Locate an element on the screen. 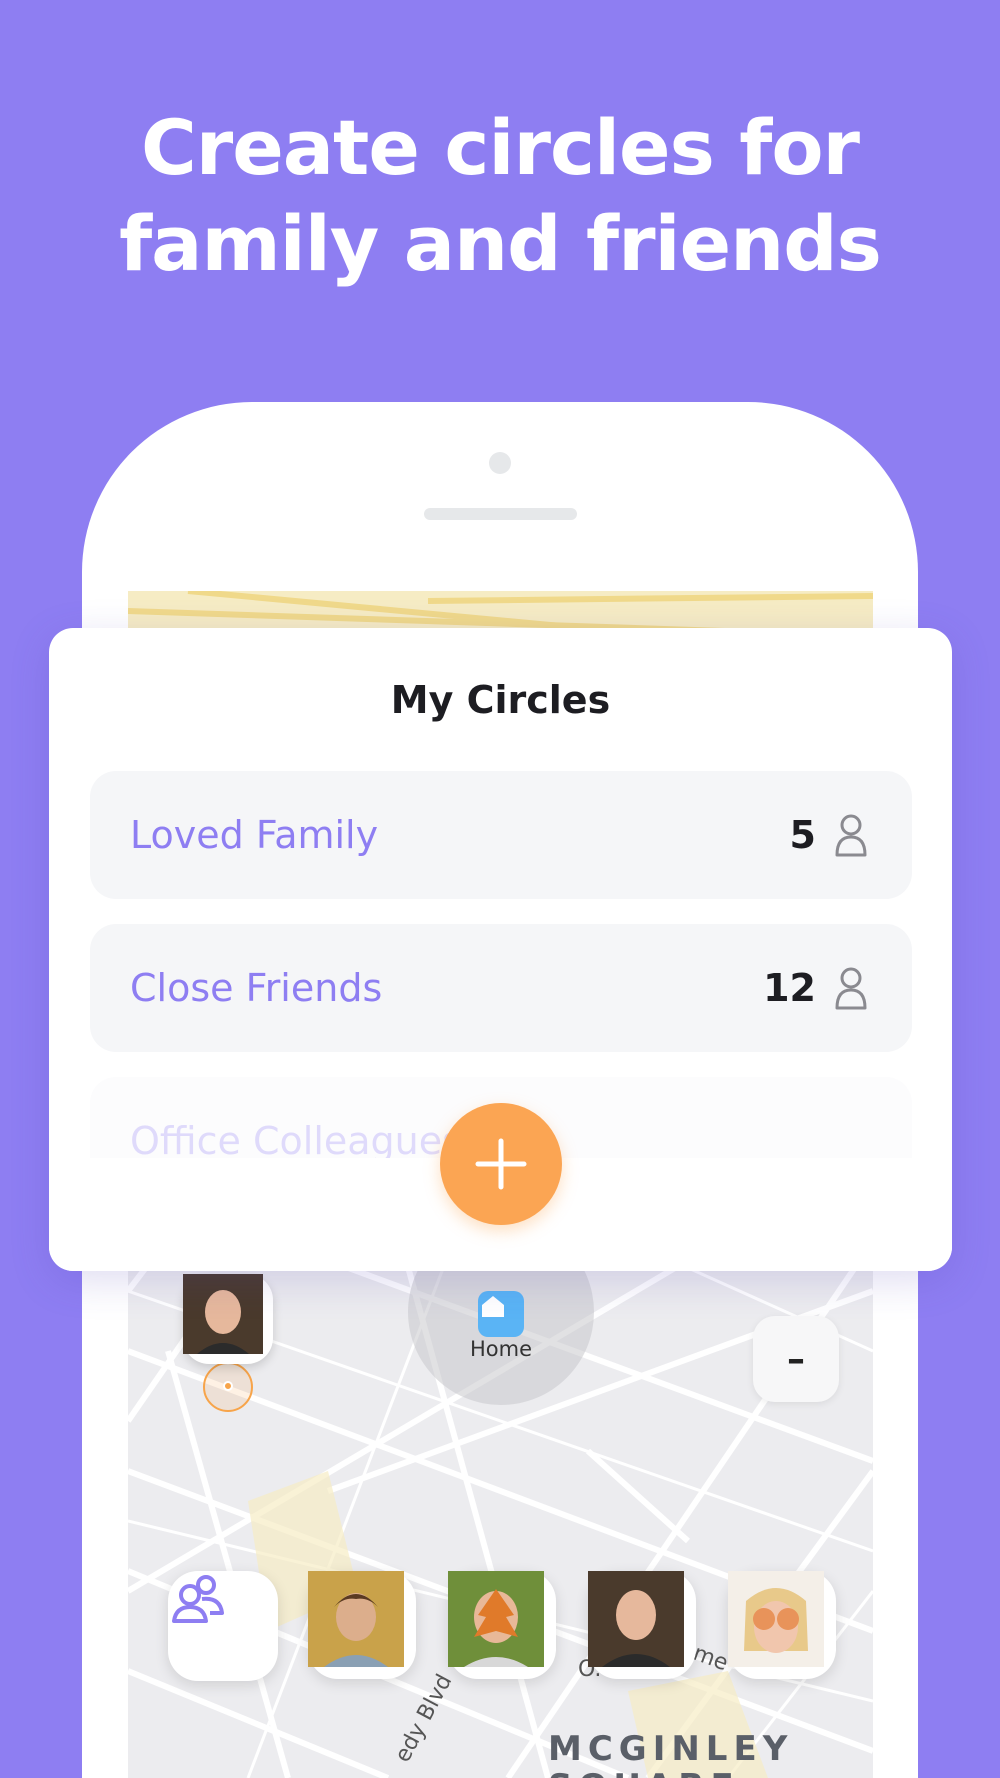  zoom-out-button: – is located at coordinates (796, 1359).